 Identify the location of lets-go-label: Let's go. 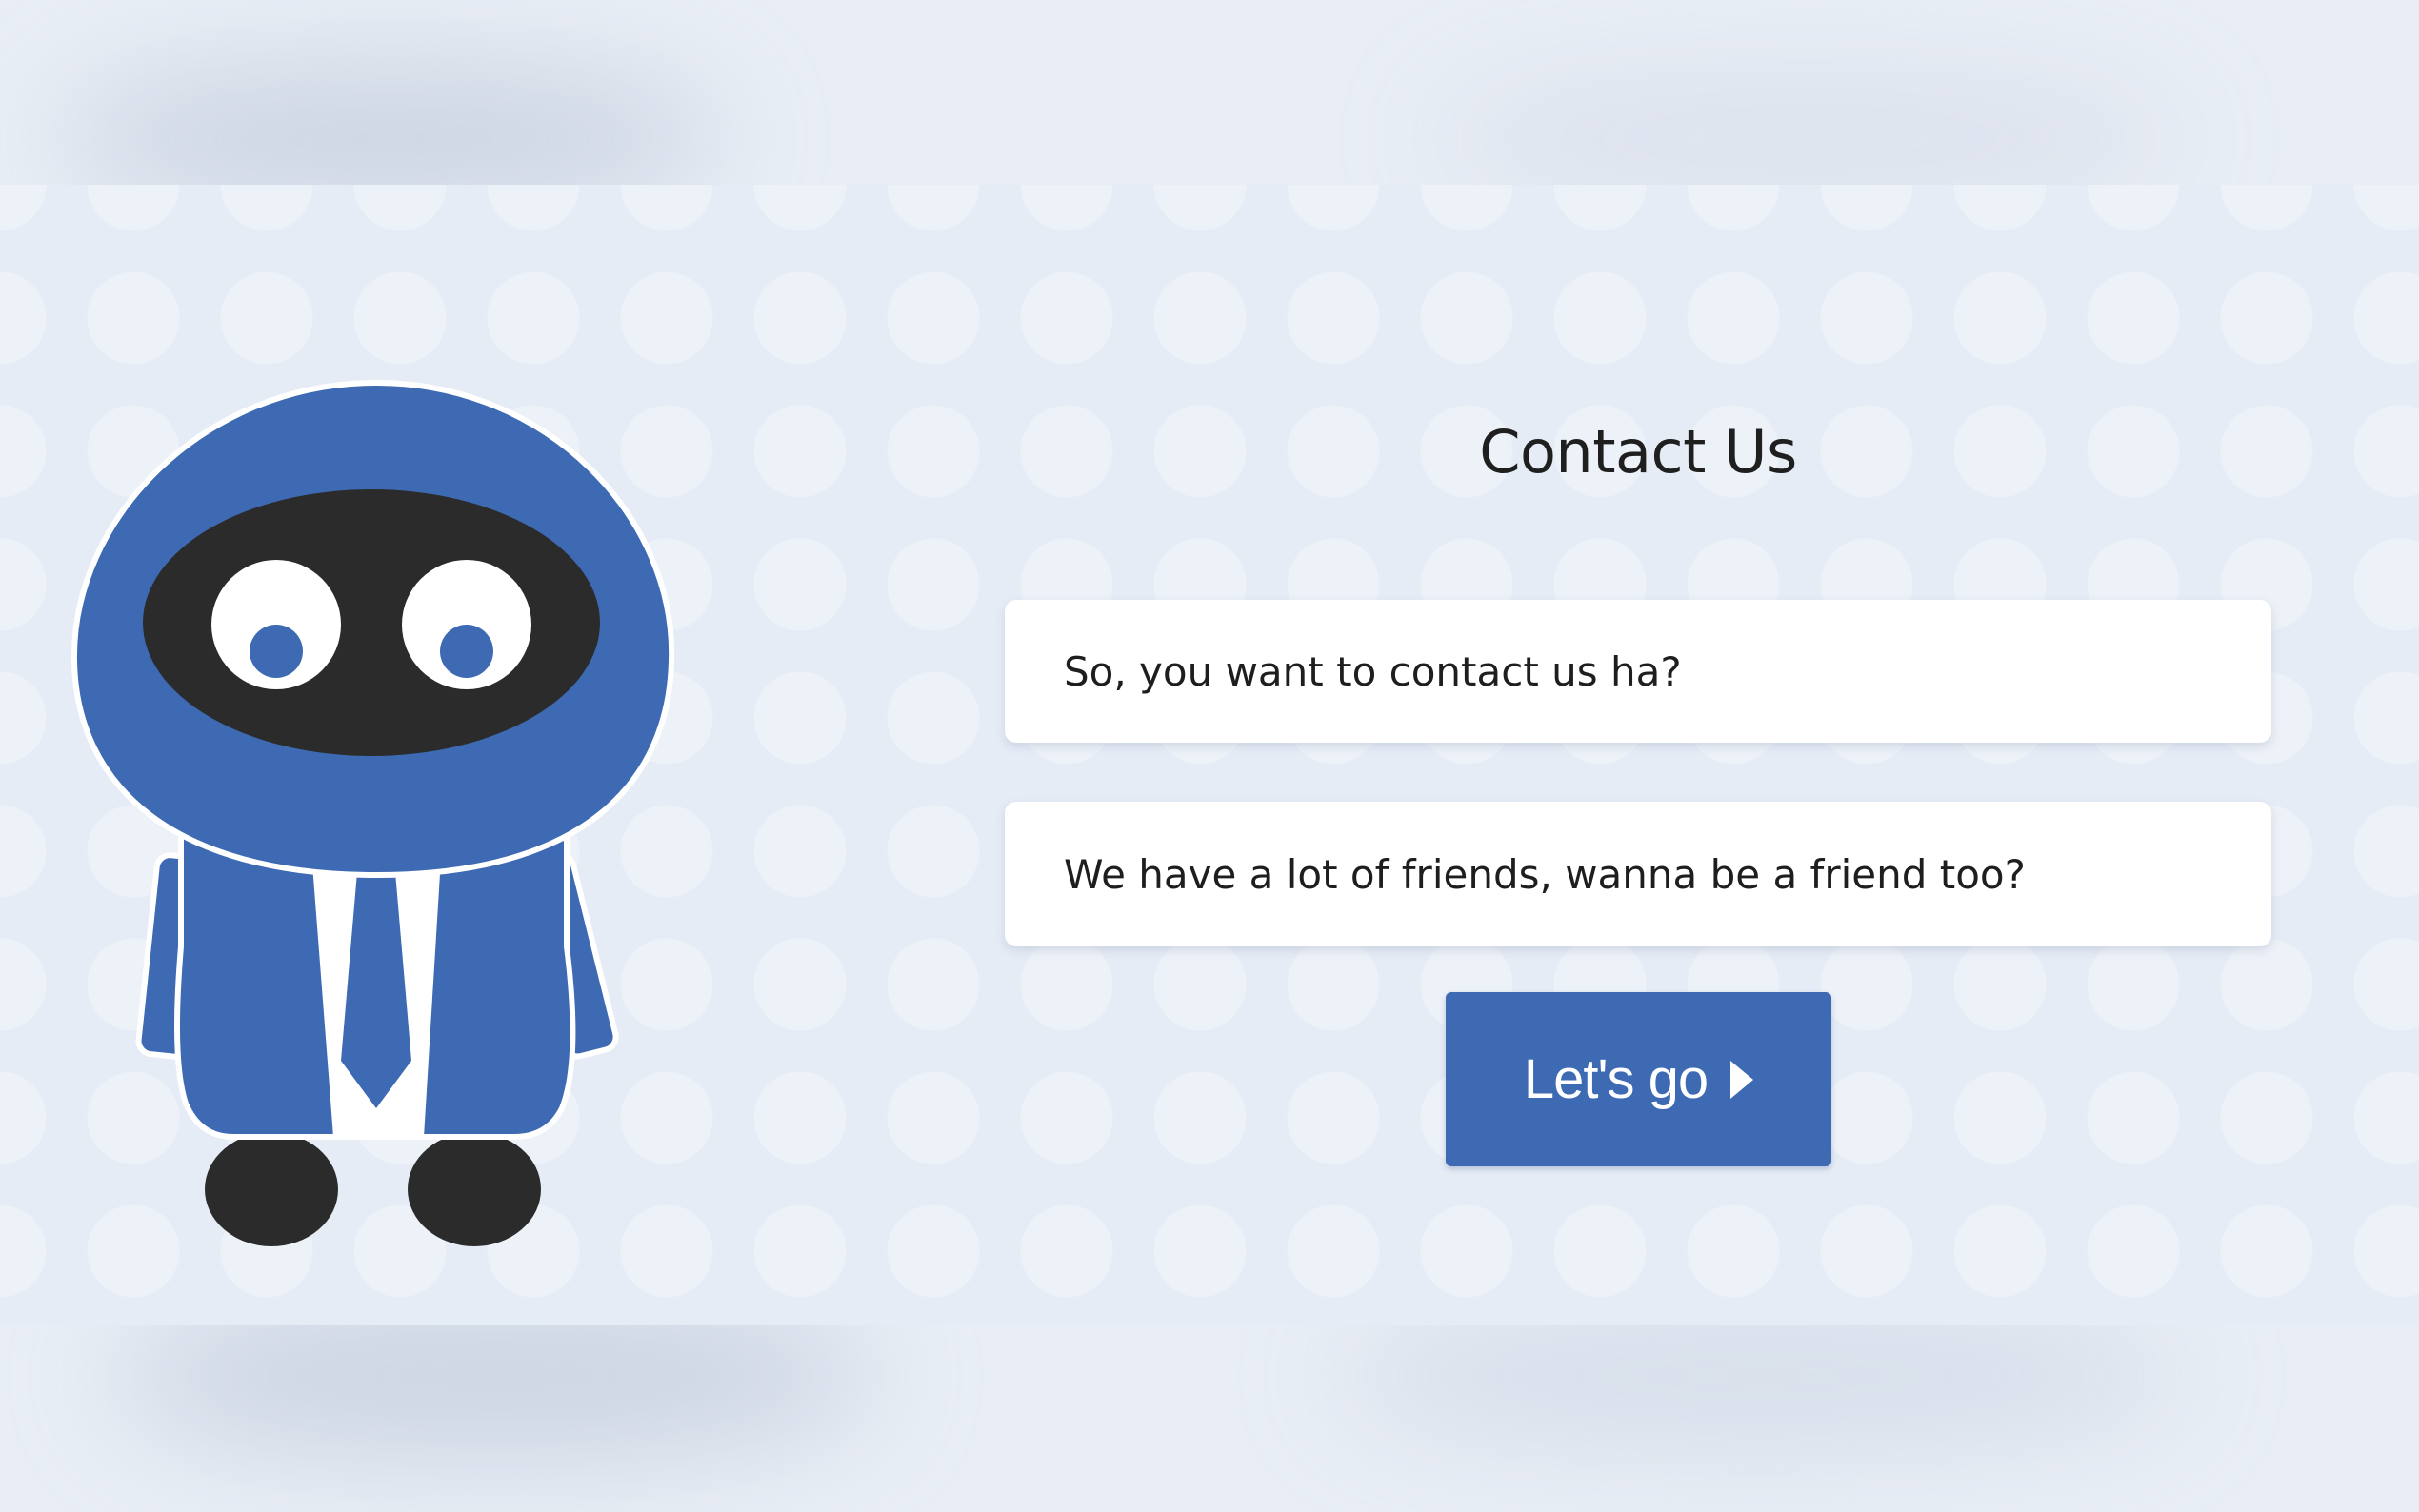
(1616, 1079).